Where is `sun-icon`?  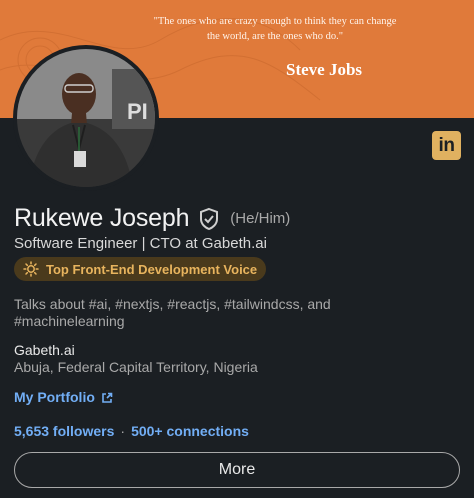 sun-icon is located at coordinates (31, 269).